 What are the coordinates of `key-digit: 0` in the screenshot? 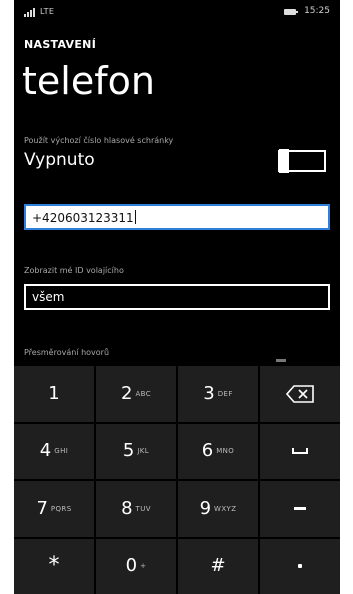 It's located at (131, 566).